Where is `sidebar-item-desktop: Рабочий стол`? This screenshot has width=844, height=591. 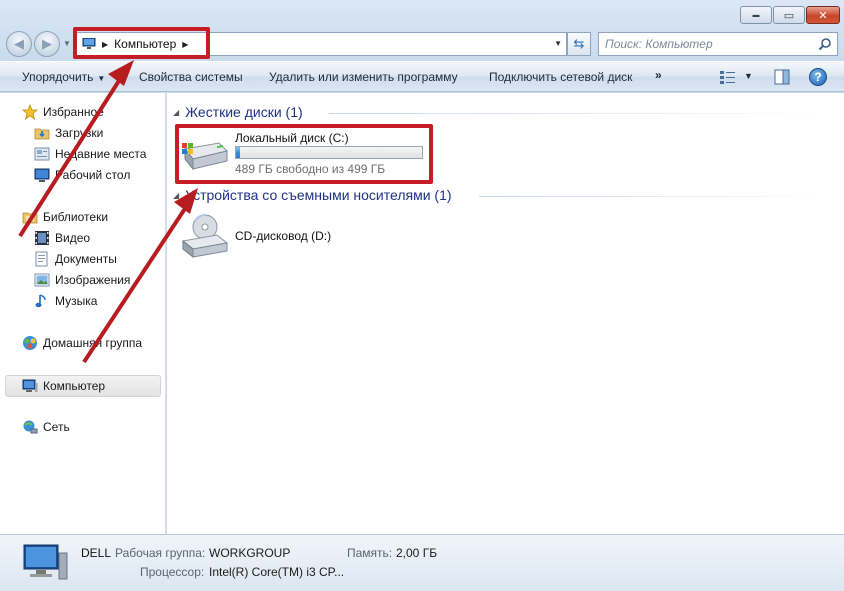 sidebar-item-desktop: Рабочий стол is located at coordinates (82, 175).